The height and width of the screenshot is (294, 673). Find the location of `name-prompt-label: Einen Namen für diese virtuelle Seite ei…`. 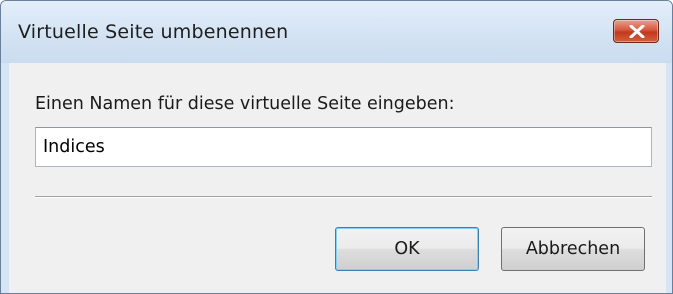

name-prompt-label: Einen Namen für diese virtuelle Seite ei… is located at coordinates (245, 104).